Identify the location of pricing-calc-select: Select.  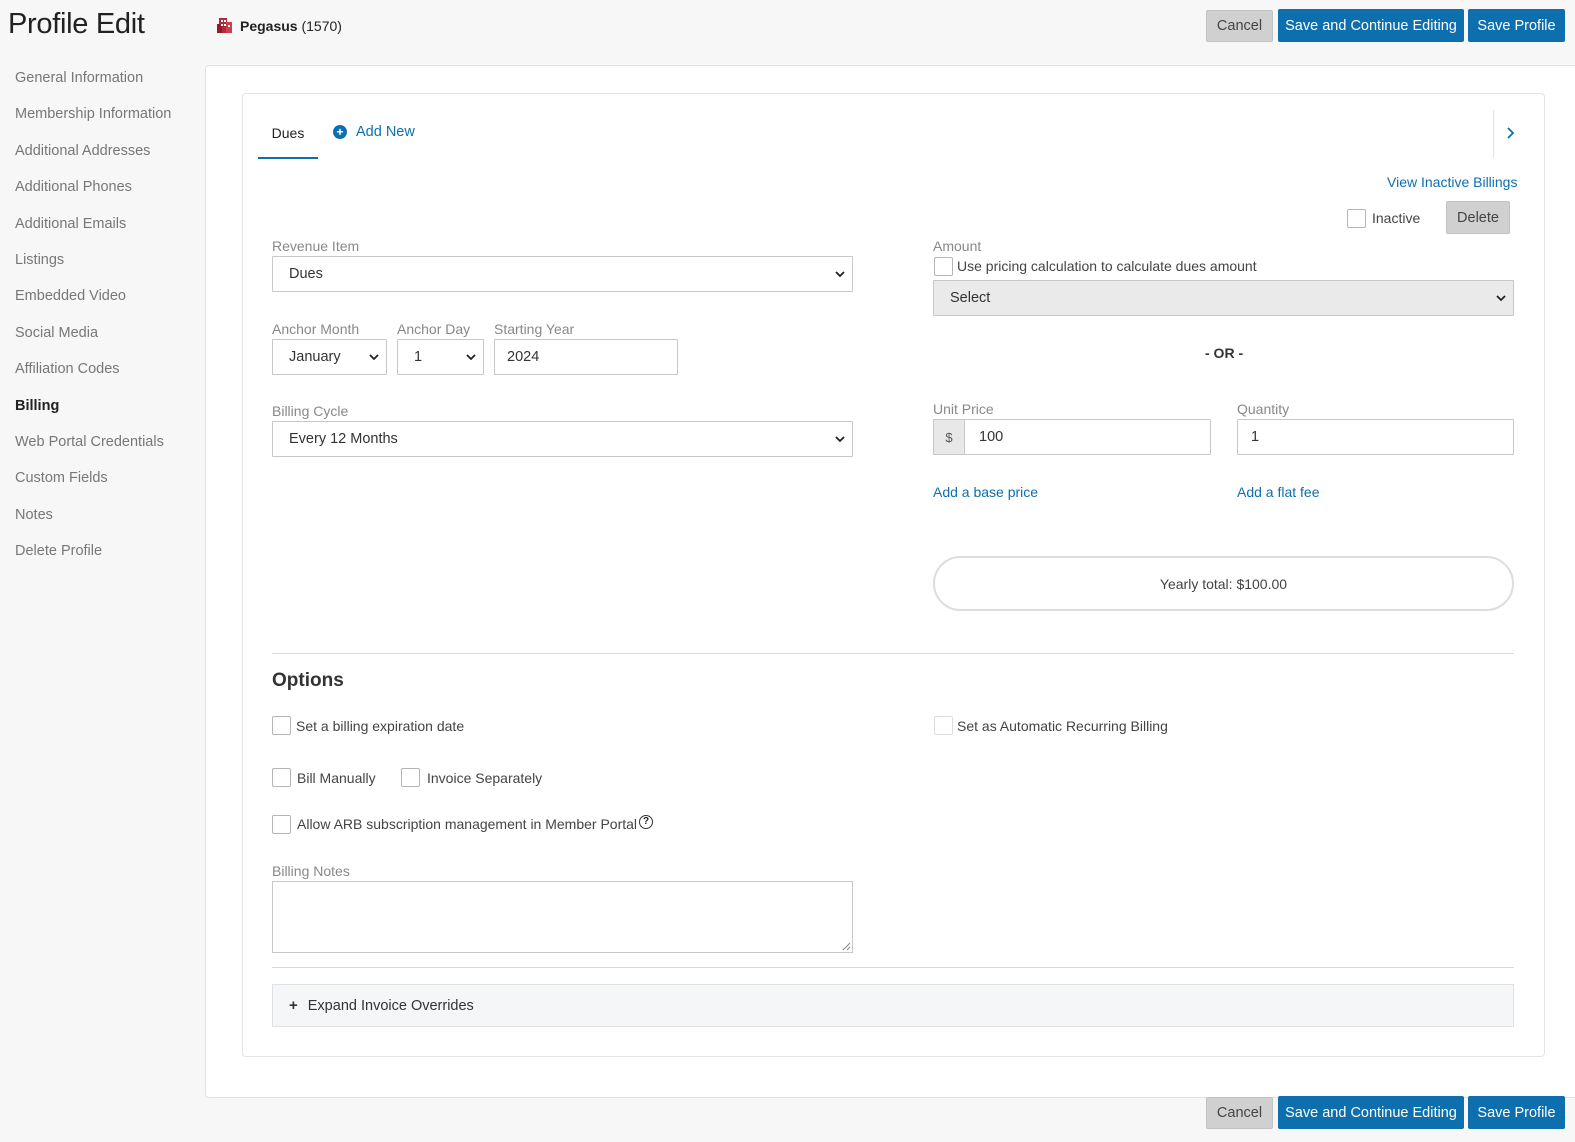
(1223, 298).